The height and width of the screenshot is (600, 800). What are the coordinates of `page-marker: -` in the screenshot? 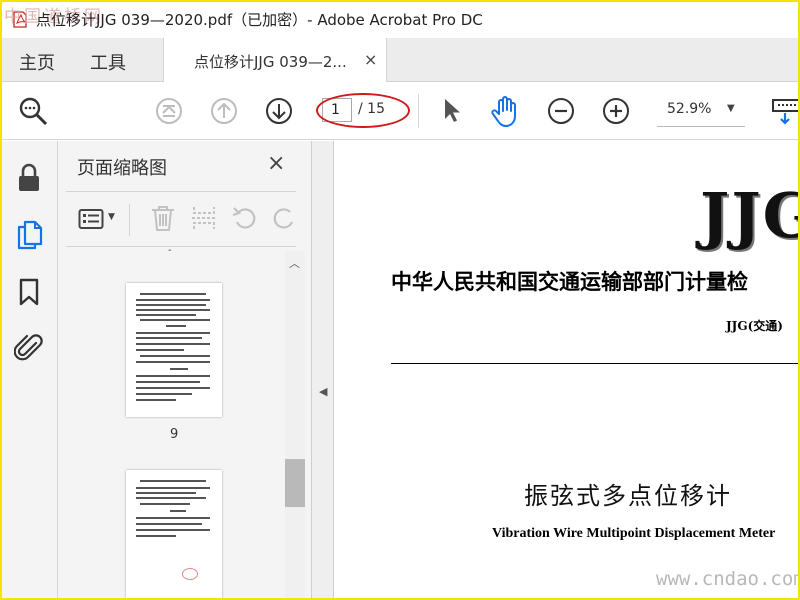 It's located at (170, 250).